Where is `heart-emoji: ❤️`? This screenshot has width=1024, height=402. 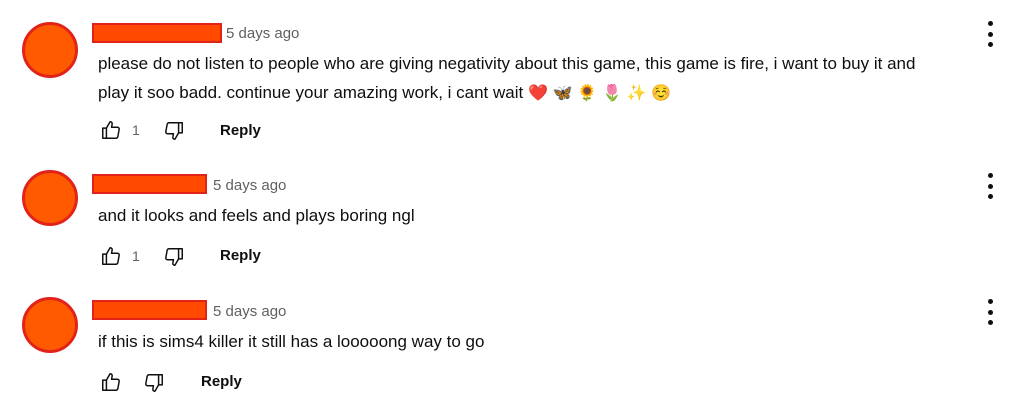 heart-emoji: ❤️ is located at coordinates (537, 92).